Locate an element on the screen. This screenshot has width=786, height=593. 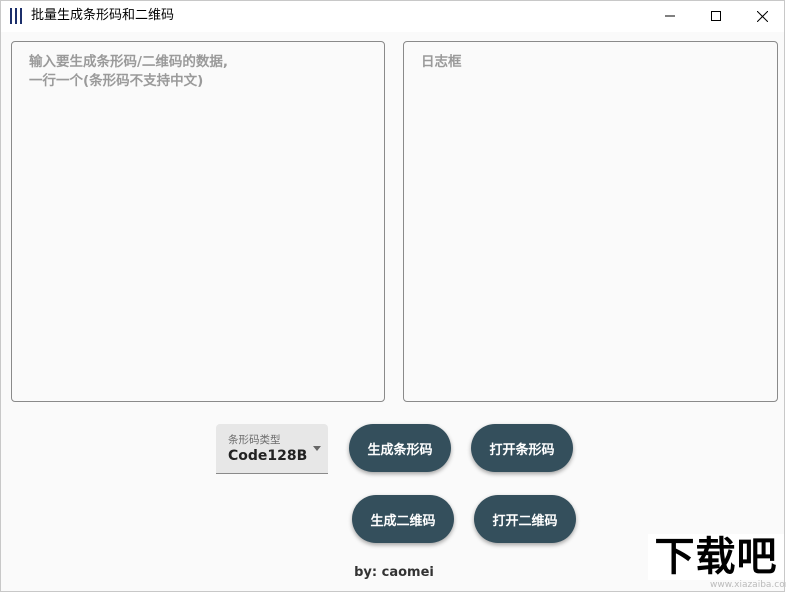
maximize-icon is located at coordinates (716, 16).